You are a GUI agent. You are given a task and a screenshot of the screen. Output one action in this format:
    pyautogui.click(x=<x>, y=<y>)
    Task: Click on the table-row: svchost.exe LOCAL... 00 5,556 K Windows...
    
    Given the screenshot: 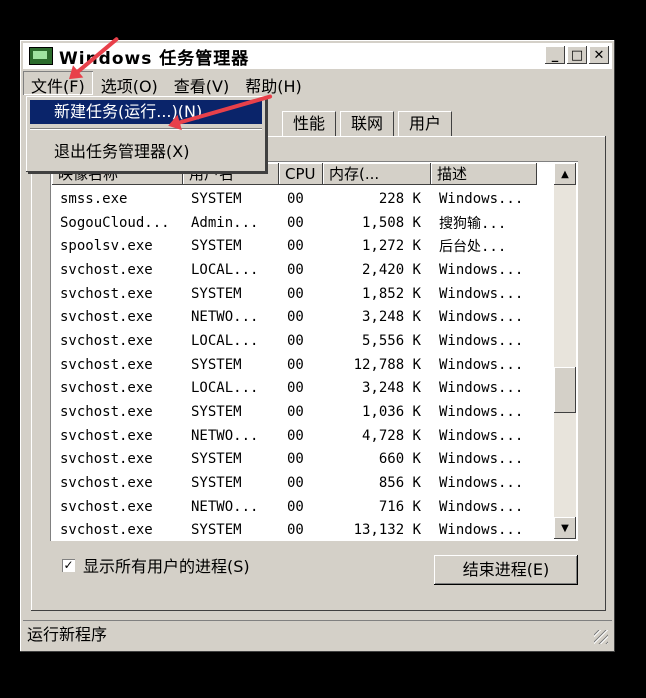 What is the action you would take?
    pyautogui.click(x=294, y=341)
    